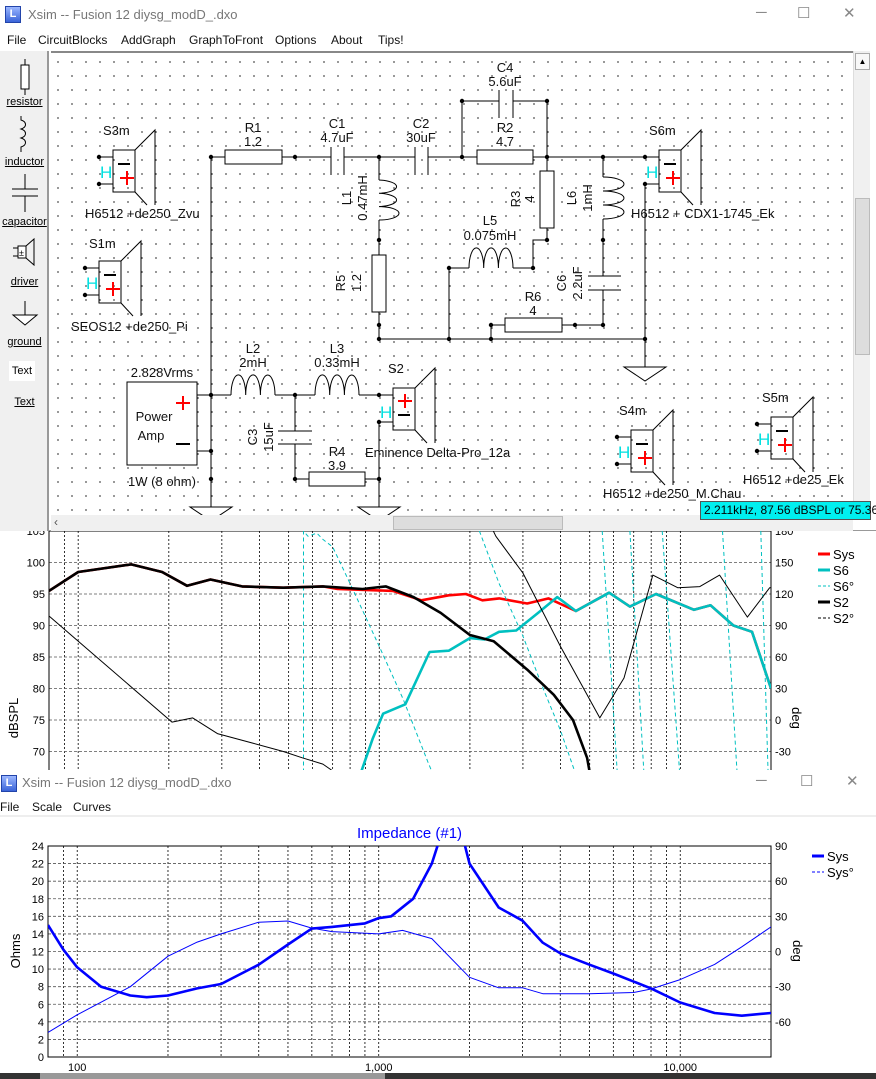  Describe the element at coordinates (841, 570) in the screenshot. I see `legend-label: S6` at that location.